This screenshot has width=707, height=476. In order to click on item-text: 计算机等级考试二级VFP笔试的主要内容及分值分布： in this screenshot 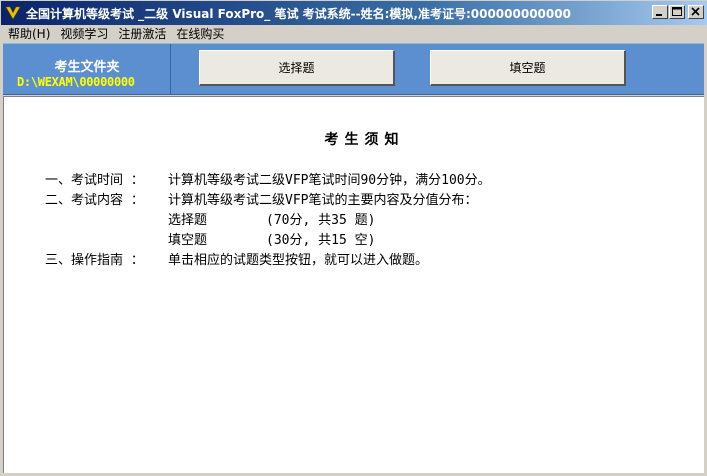, I will do `click(323, 200)`.